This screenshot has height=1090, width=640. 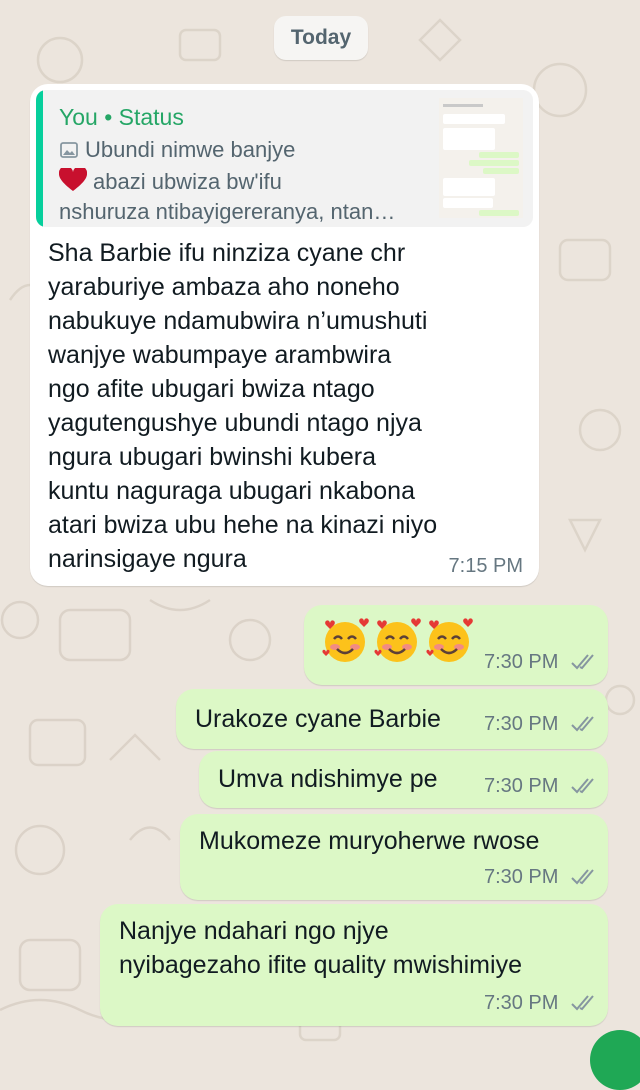 I want to click on quote-line: Ubundi nimwe banjye, so click(x=177, y=151).